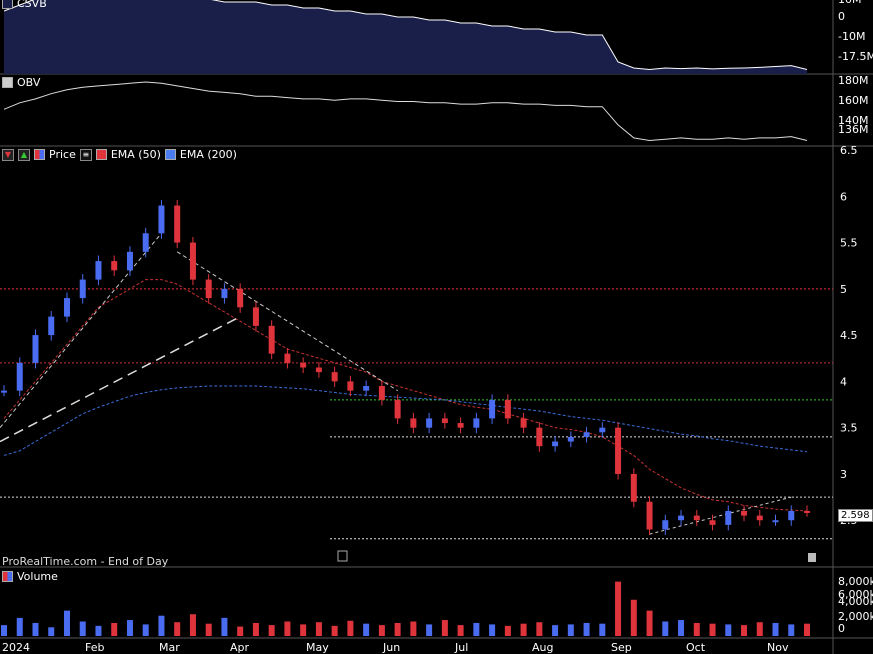 The height and width of the screenshot is (654, 873). Describe the element at coordinates (94, 647) in the screenshot. I see `x-tick-label: Feb` at that location.